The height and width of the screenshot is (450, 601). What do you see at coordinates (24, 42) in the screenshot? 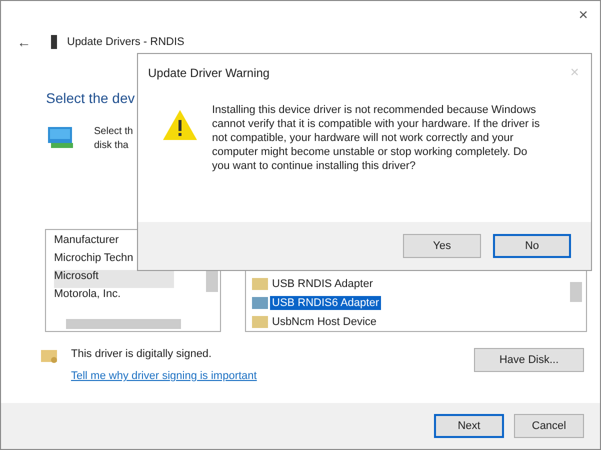
I see `back-button: ←` at bounding box center [24, 42].